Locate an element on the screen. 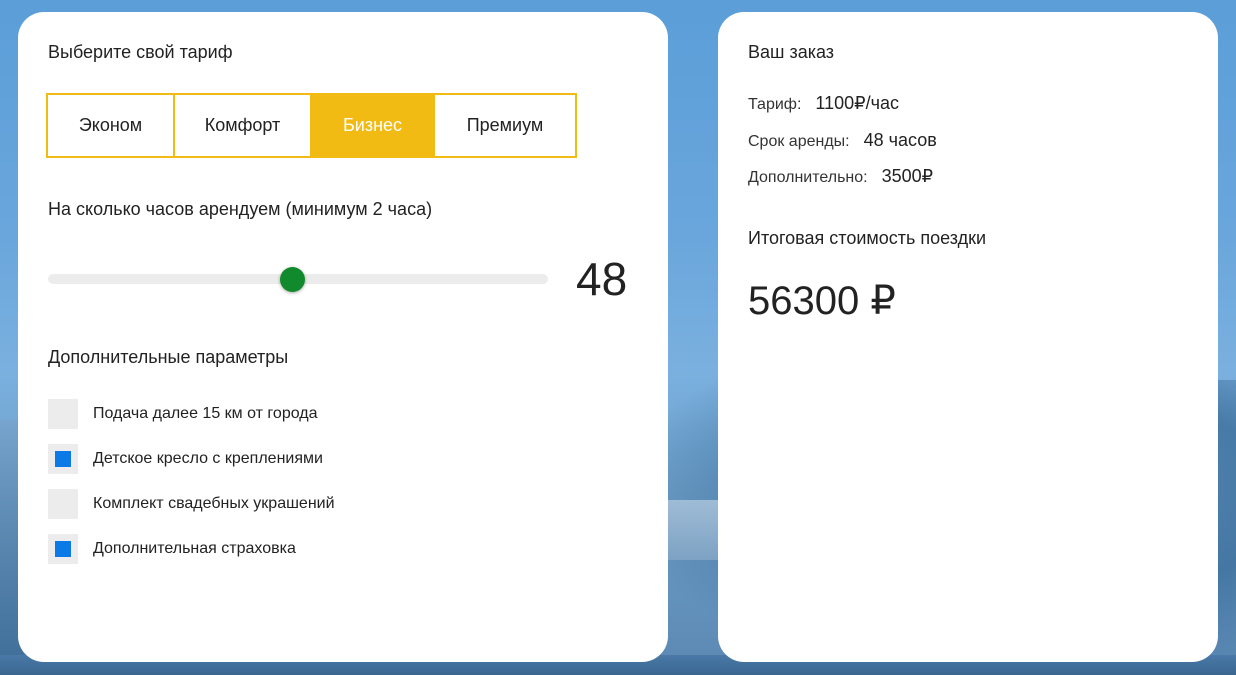  order-key: Тариф: is located at coordinates (775, 104).